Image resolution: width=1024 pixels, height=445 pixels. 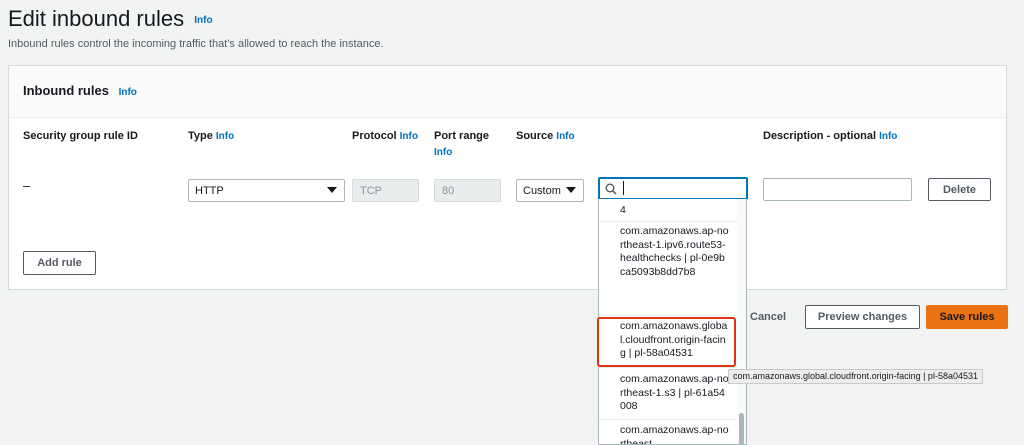 I want to click on col-header-protocol: Protocol Info, so click(x=385, y=136).